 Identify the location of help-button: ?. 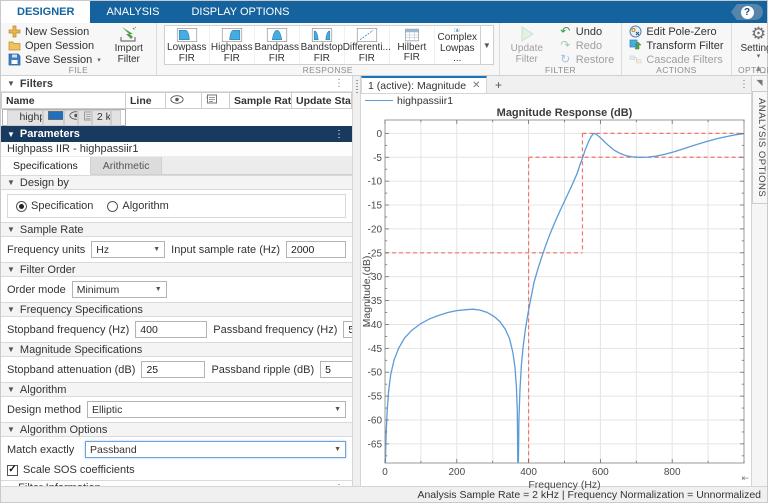
(747, 12).